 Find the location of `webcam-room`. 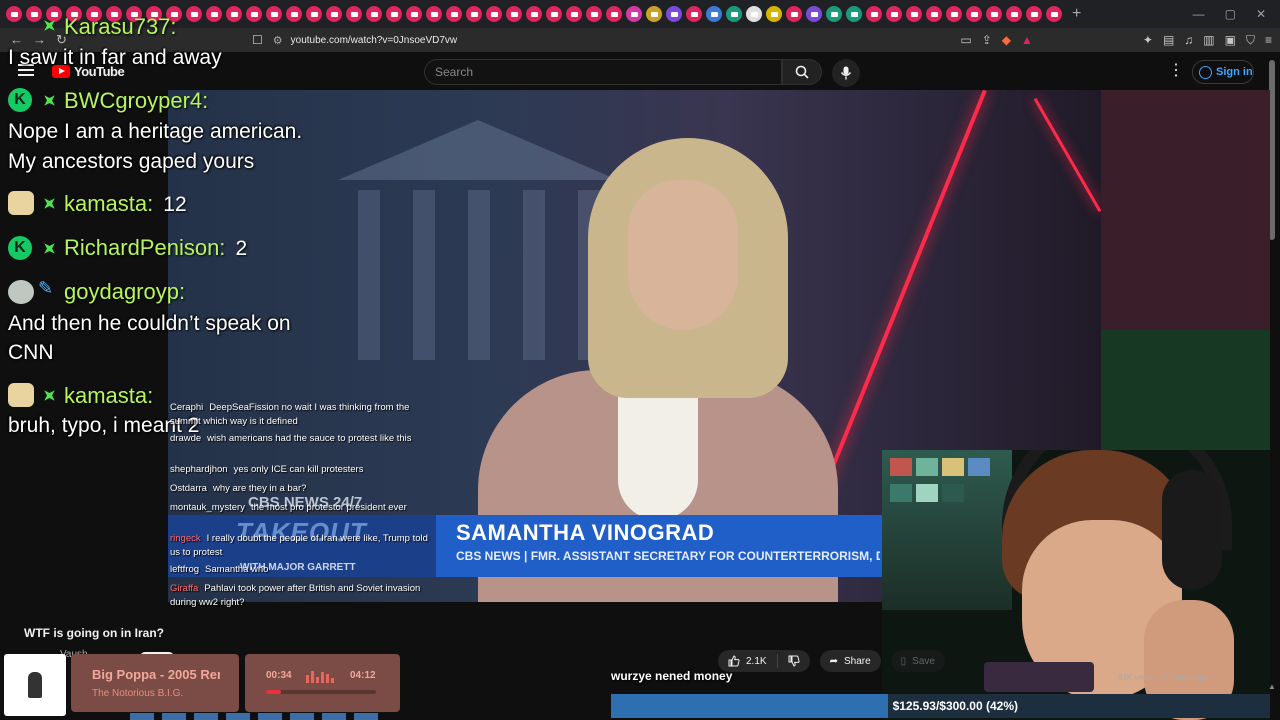

webcam-room is located at coordinates (947, 530).